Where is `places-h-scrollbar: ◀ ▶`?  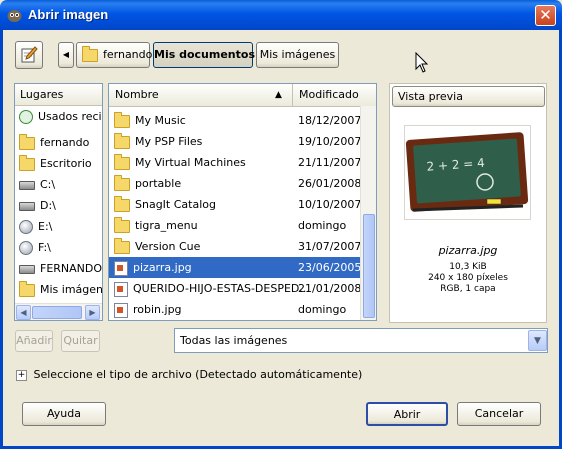 places-h-scrollbar: ◀ ▶ is located at coordinates (58, 311).